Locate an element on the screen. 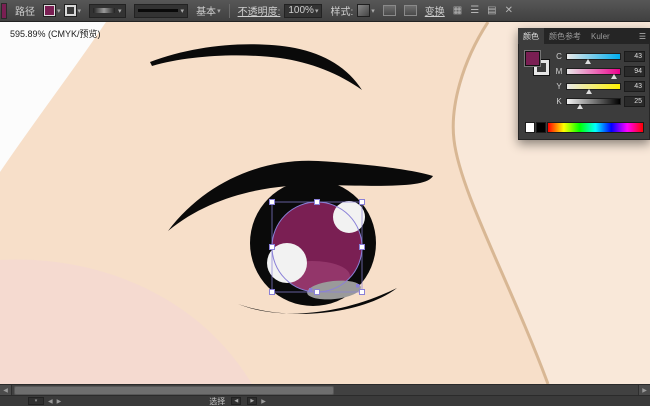  opacity-value-dropdown: 100% ▾ is located at coordinates (303, 10).